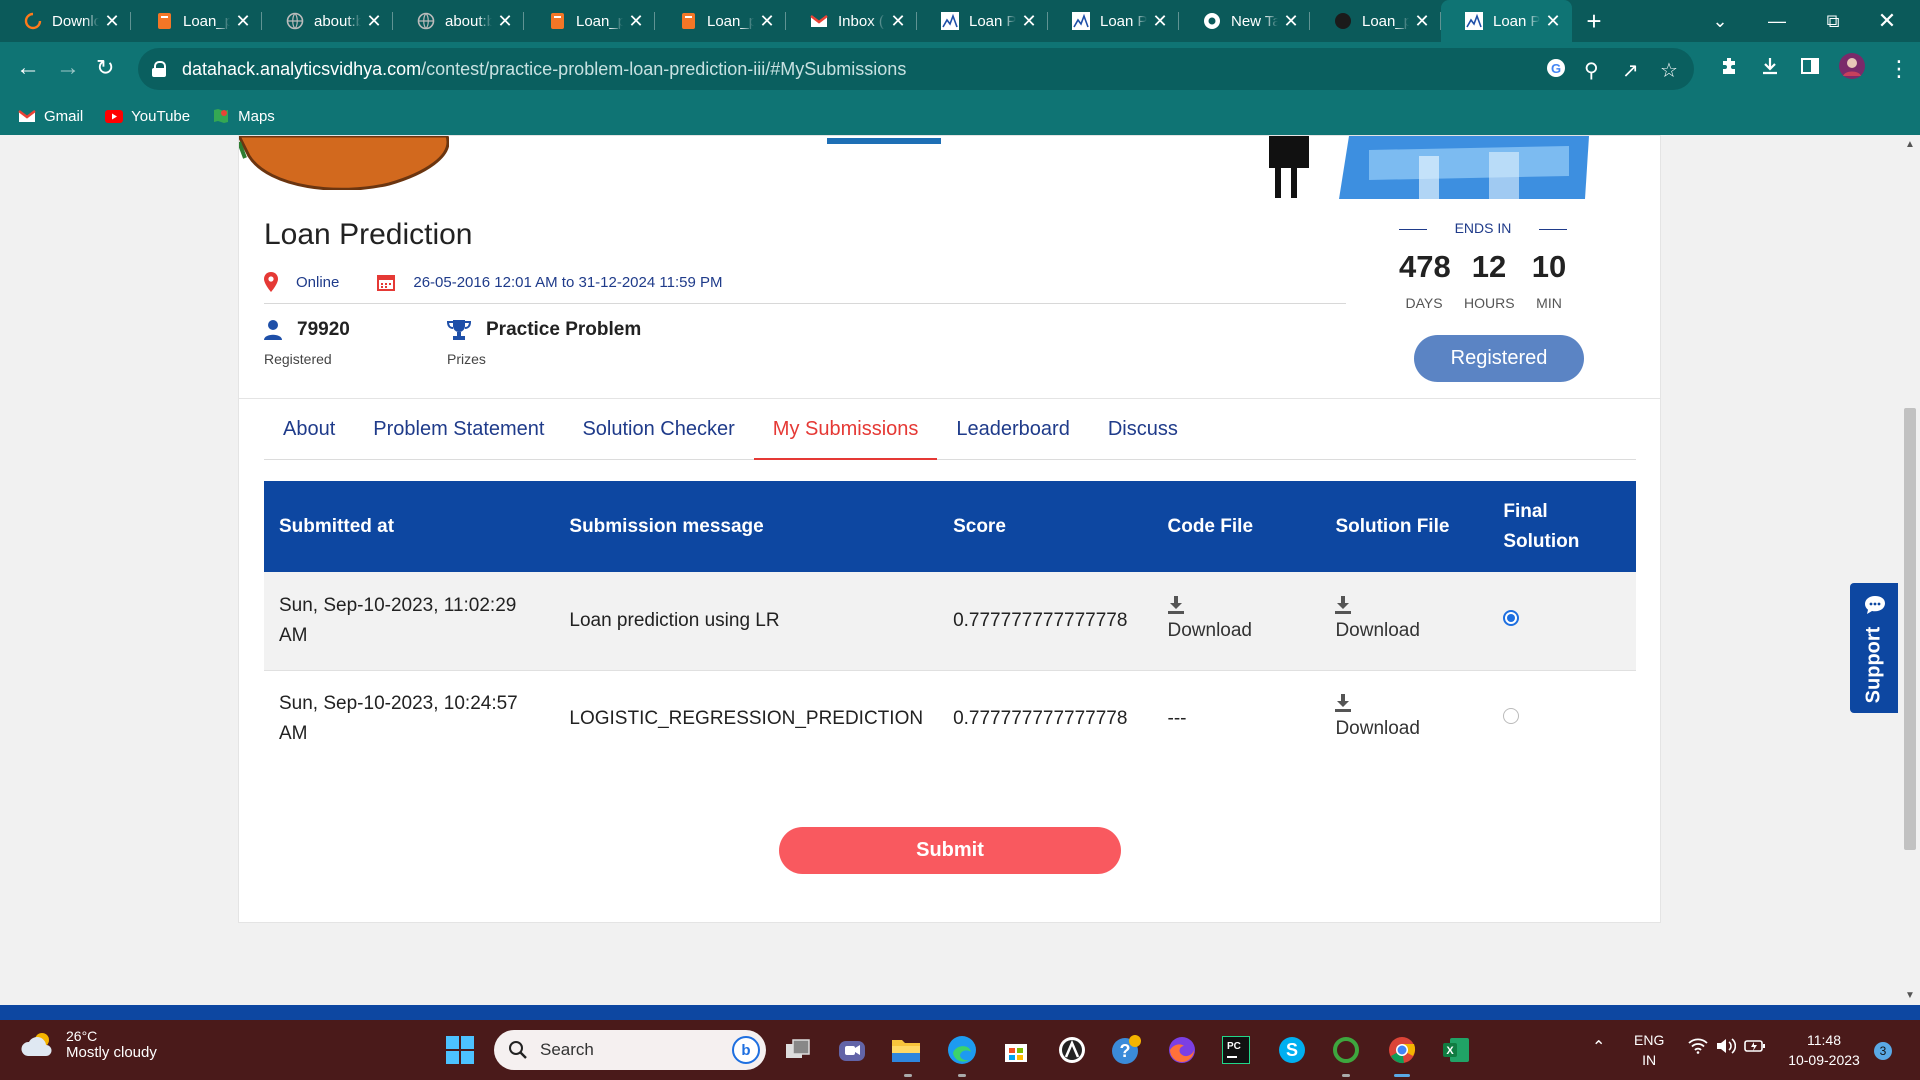 The image size is (1920, 1080). What do you see at coordinates (845, 439) in the screenshot?
I see `tab-my-submissions: My Submissions` at bounding box center [845, 439].